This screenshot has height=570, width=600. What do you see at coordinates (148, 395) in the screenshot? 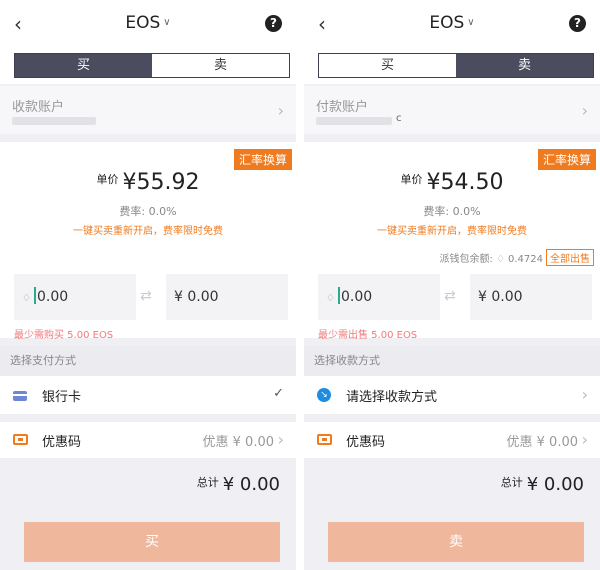
I see `payment-method-bank-card: 银行卡 ✓` at bounding box center [148, 395].